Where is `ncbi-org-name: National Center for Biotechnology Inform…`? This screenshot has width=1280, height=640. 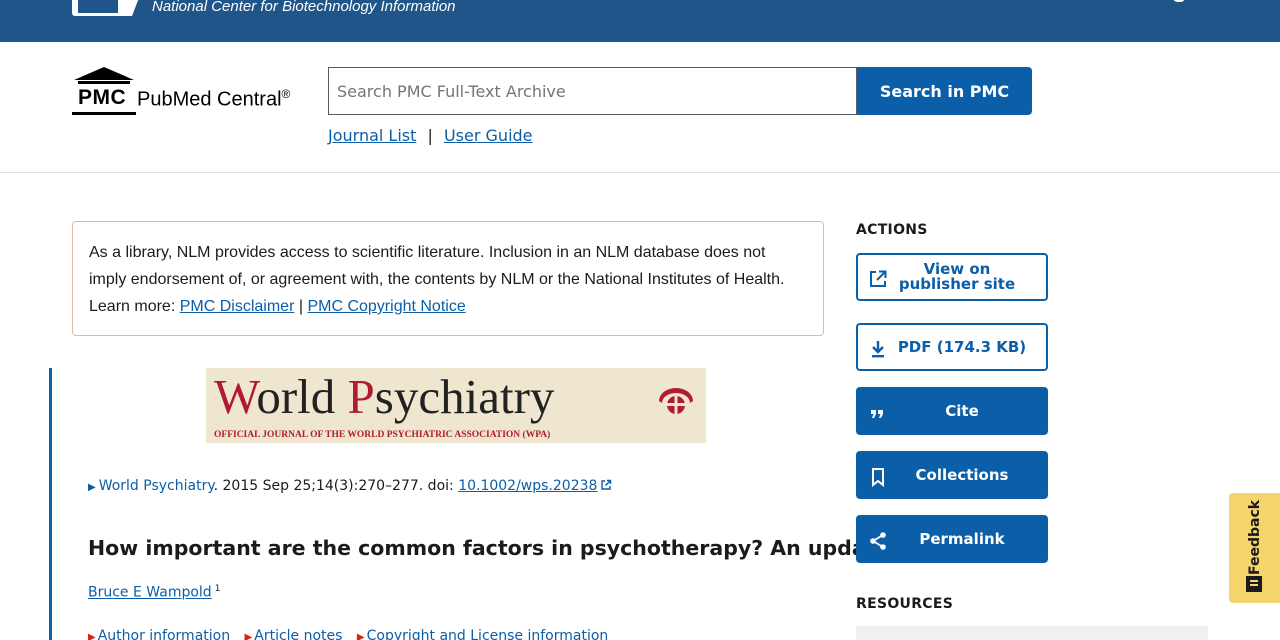
ncbi-org-name: National Center for Biotechnology Inform… is located at coordinates (304, 7).